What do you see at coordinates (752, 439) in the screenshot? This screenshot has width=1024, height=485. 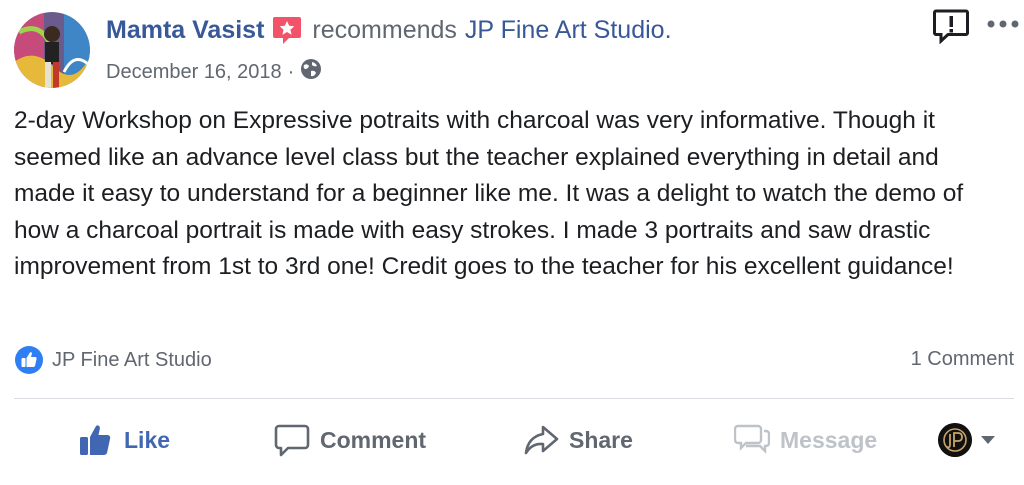 I see `messenger-icon` at bounding box center [752, 439].